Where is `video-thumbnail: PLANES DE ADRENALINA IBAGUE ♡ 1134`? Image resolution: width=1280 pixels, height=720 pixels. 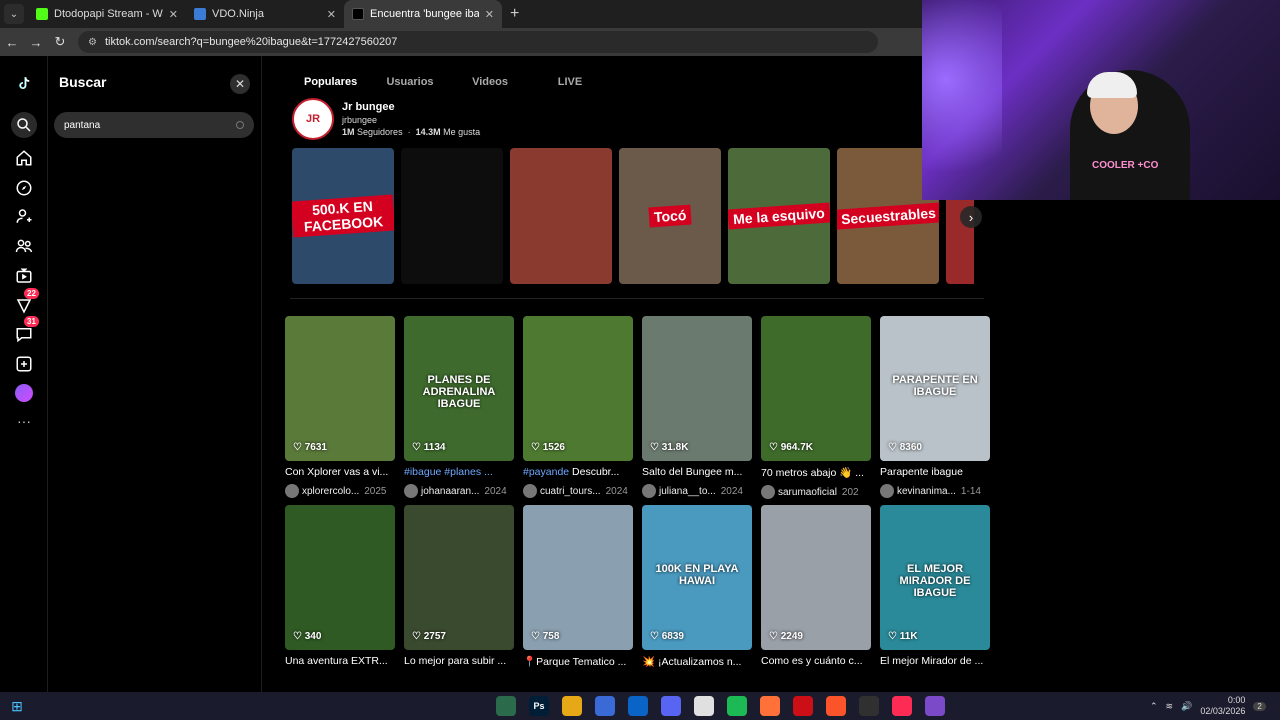 video-thumbnail: PLANES DE ADRENALINA IBAGUE ♡ 1134 is located at coordinates (459, 388).